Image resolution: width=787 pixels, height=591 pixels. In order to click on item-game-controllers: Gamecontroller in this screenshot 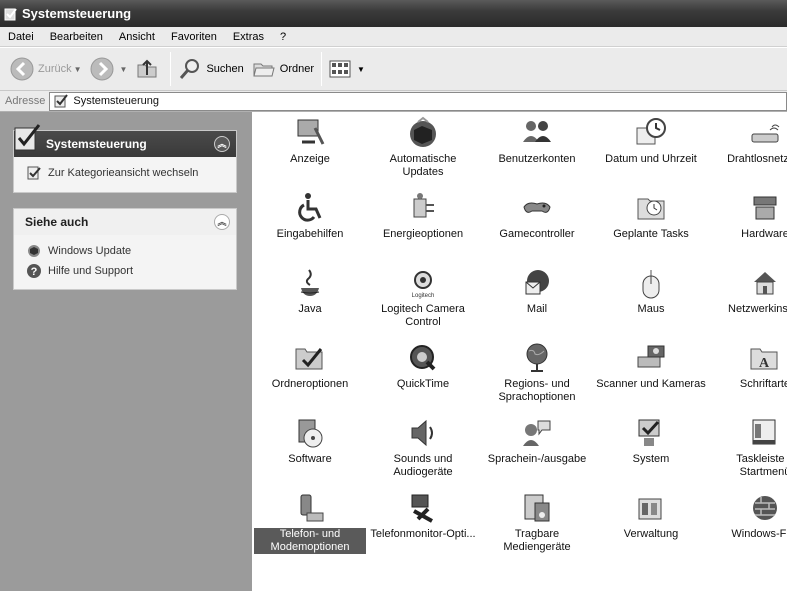, I will do `click(537, 216)`.